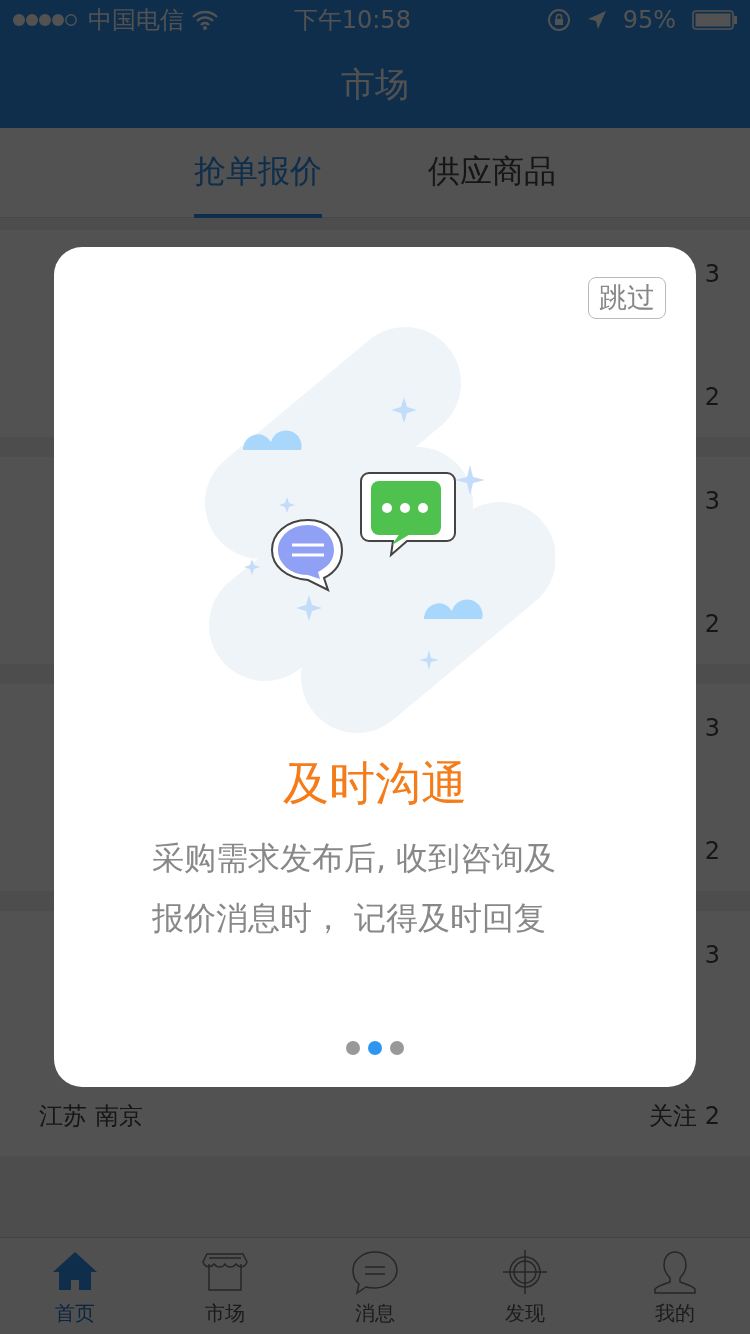  Describe the element at coordinates (375, 1273) in the screenshot. I see `chat-bubble-icon` at that location.